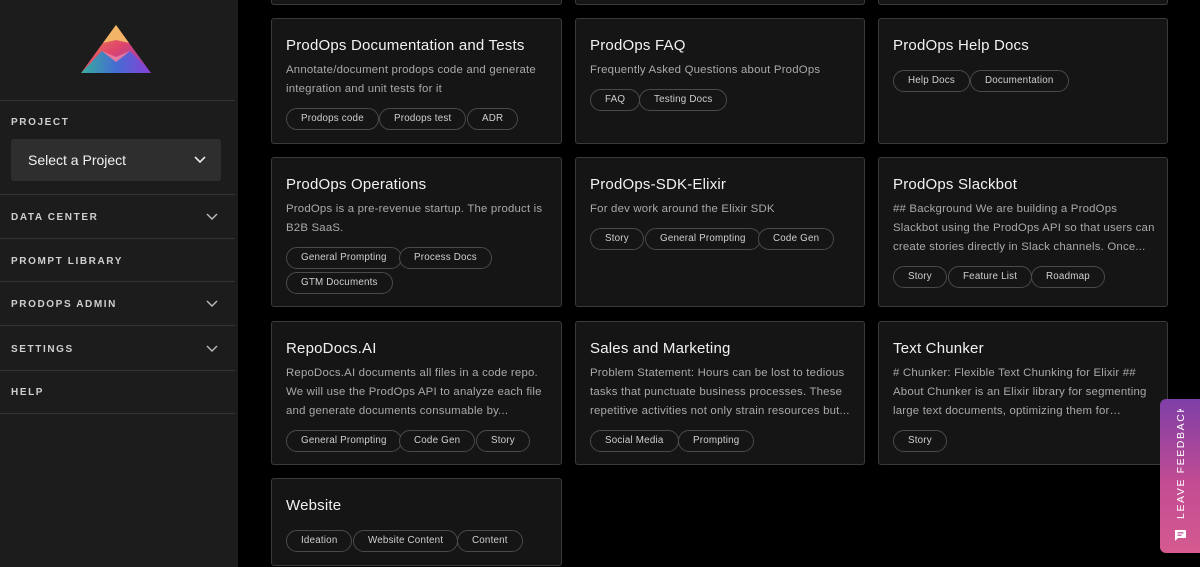 This screenshot has width=1200, height=567. Describe the element at coordinates (961, 45) in the screenshot. I see `card-title: ProdOps Help Docs` at that location.